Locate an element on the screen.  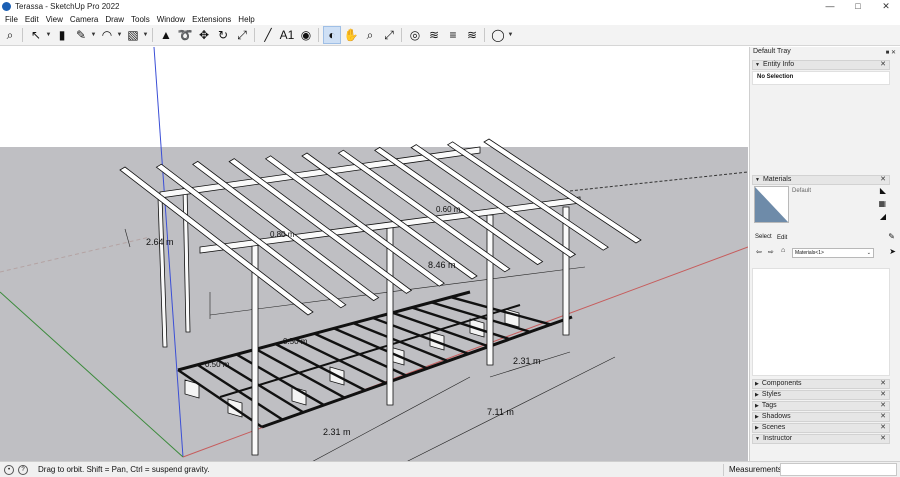
panel-entity-info-header: ▼ Entity Info ✕ is located at coordinates (821, 65).